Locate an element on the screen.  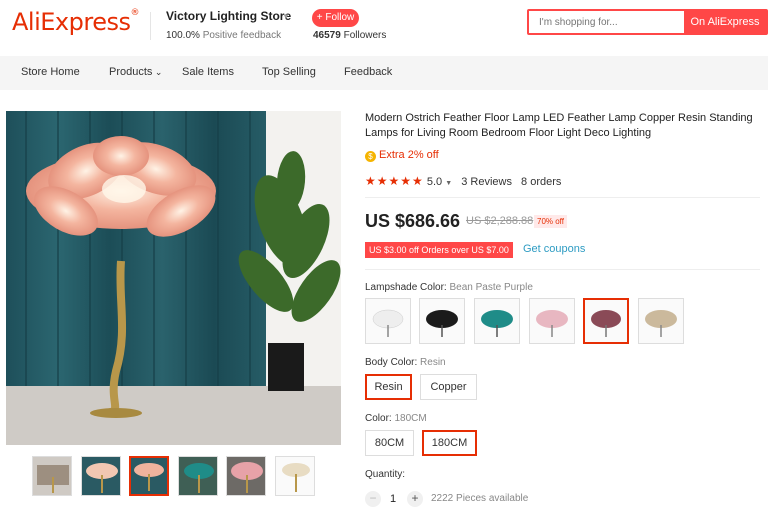
extra-discount: $ Extra 2% off is located at coordinates (402, 155).